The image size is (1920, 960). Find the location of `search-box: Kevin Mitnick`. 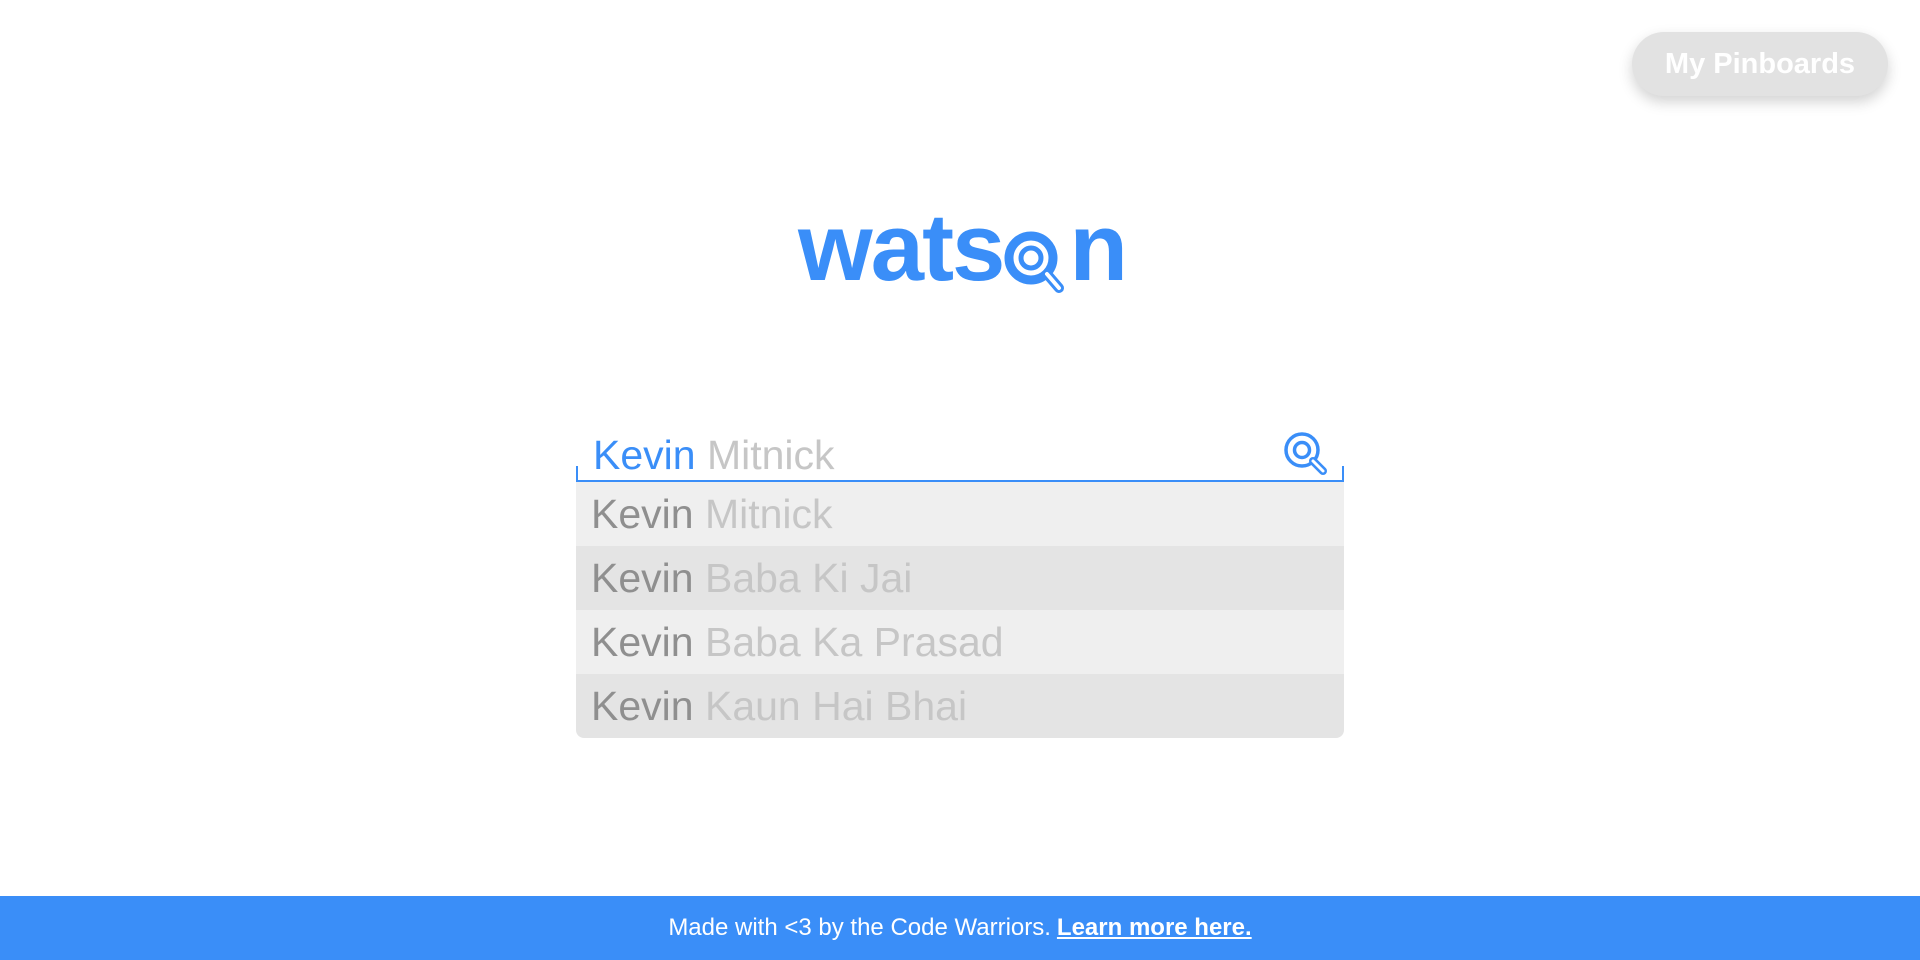

search-box: Kevin Mitnick is located at coordinates (960, 451).